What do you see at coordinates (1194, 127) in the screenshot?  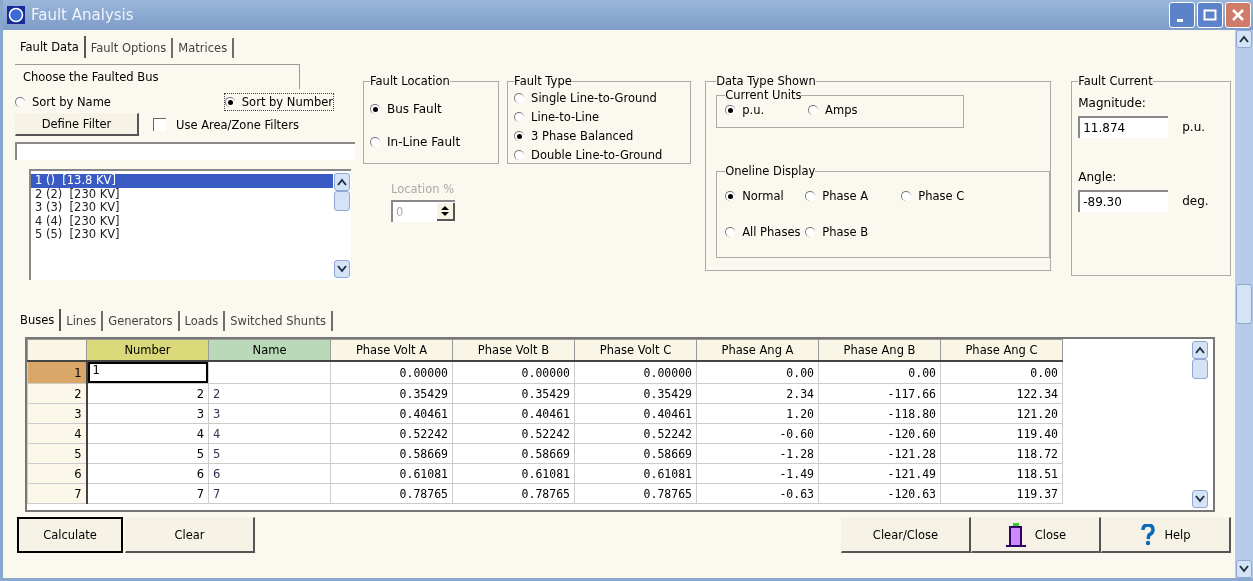 I see `unit-label: p.u.` at bounding box center [1194, 127].